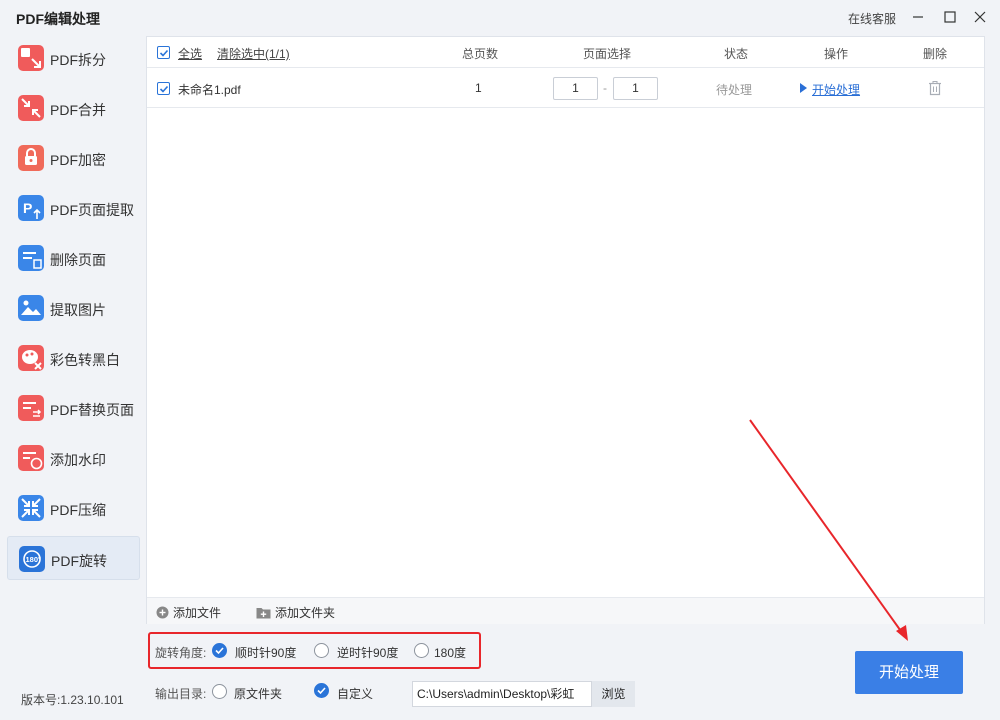  I want to click on compress-icon, so click(31, 508).